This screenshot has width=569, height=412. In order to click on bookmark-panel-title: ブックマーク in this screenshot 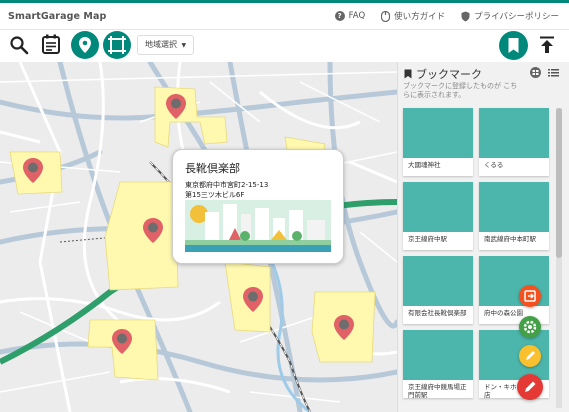, I will do `click(449, 74)`.